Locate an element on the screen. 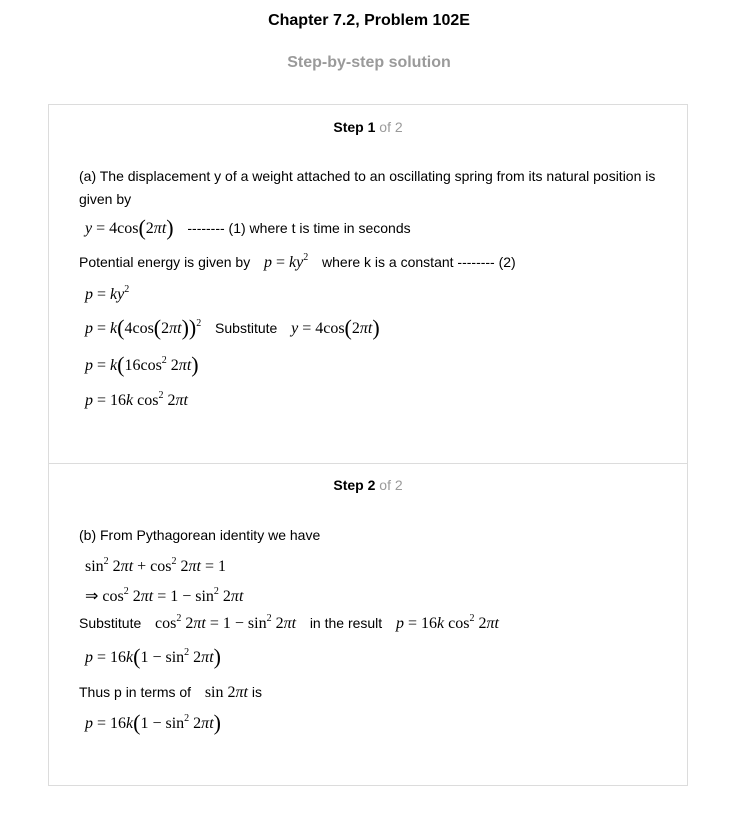 This screenshot has width=738, height=813. substitute-label-2: Substitute is located at coordinates (110, 623).